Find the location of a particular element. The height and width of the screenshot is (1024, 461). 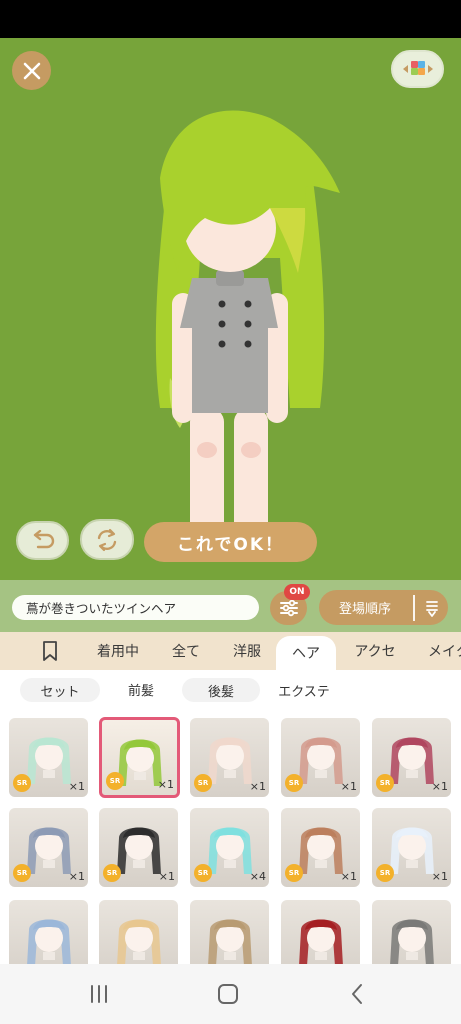

back-icon is located at coordinates (357, 994).